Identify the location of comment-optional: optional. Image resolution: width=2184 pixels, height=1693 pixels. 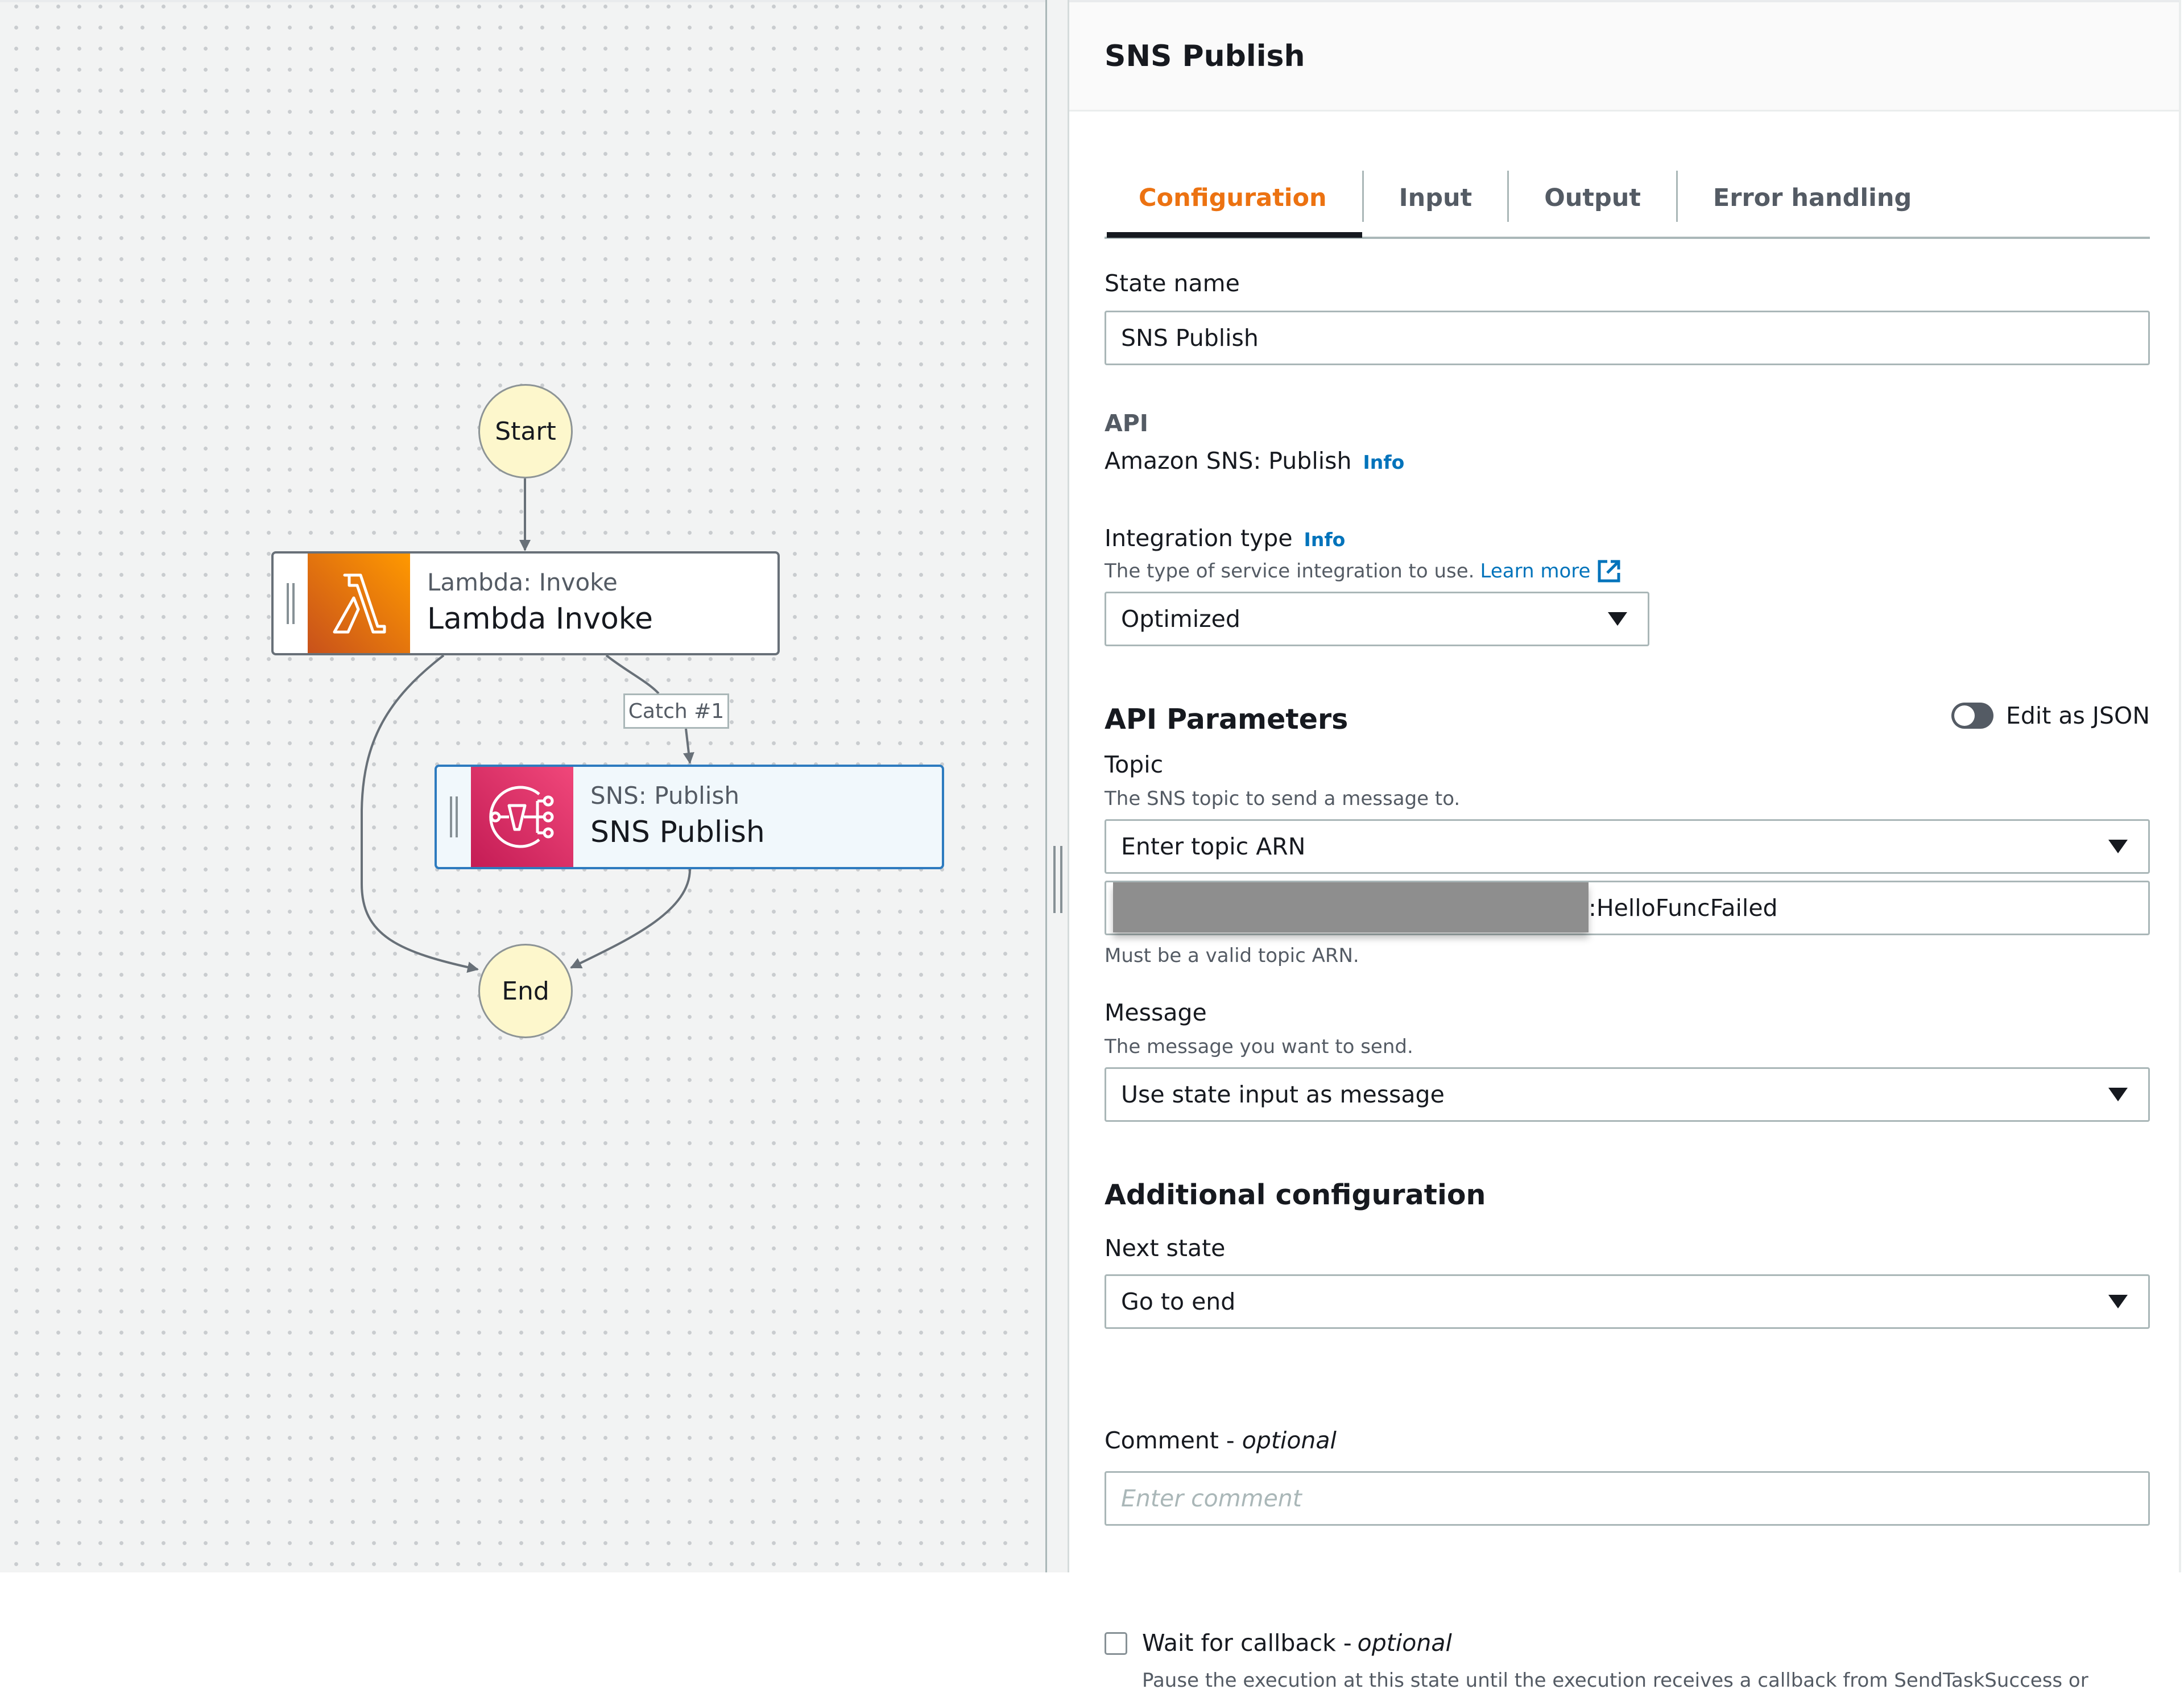
(1289, 1440).